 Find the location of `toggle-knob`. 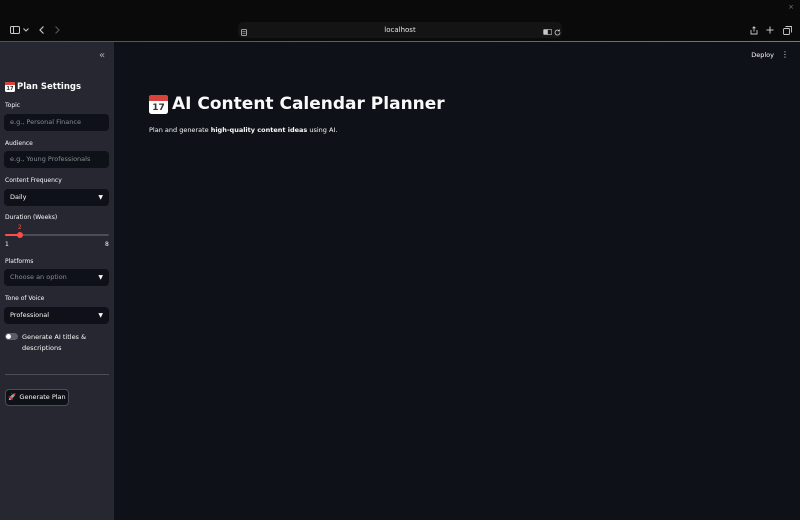

toggle-knob is located at coordinates (8, 336).